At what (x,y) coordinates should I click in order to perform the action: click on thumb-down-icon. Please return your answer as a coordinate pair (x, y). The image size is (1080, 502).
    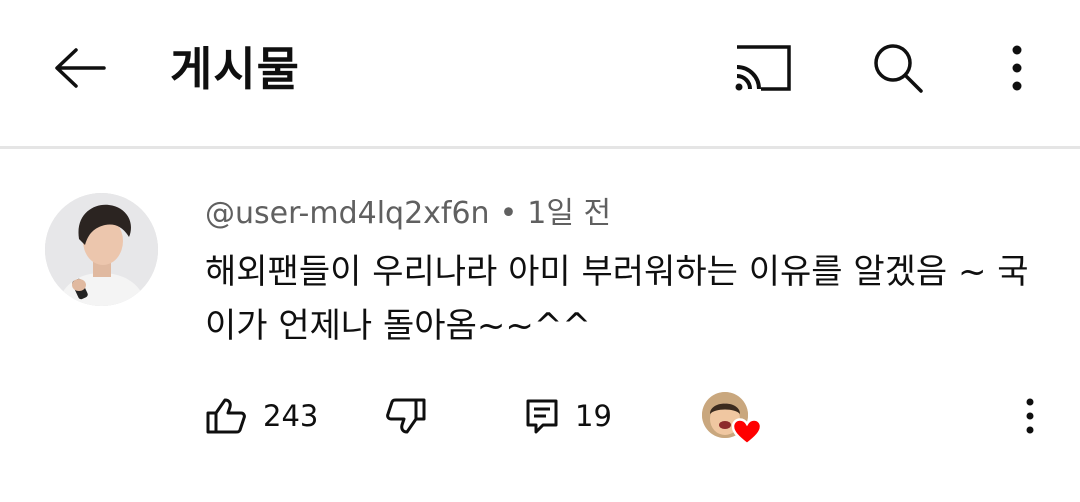
    Looking at the image, I should click on (406, 416).